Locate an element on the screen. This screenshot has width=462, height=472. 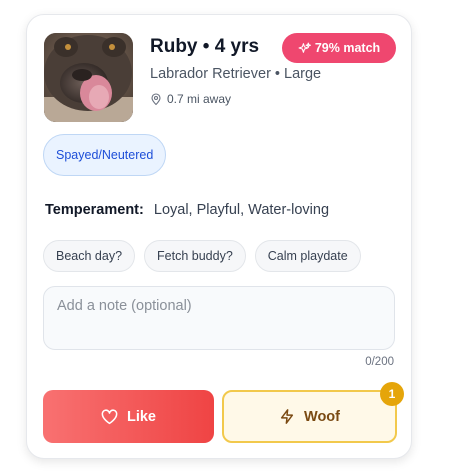
chip-fetch-buddy: Fetch buddy? is located at coordinates (195, 256).